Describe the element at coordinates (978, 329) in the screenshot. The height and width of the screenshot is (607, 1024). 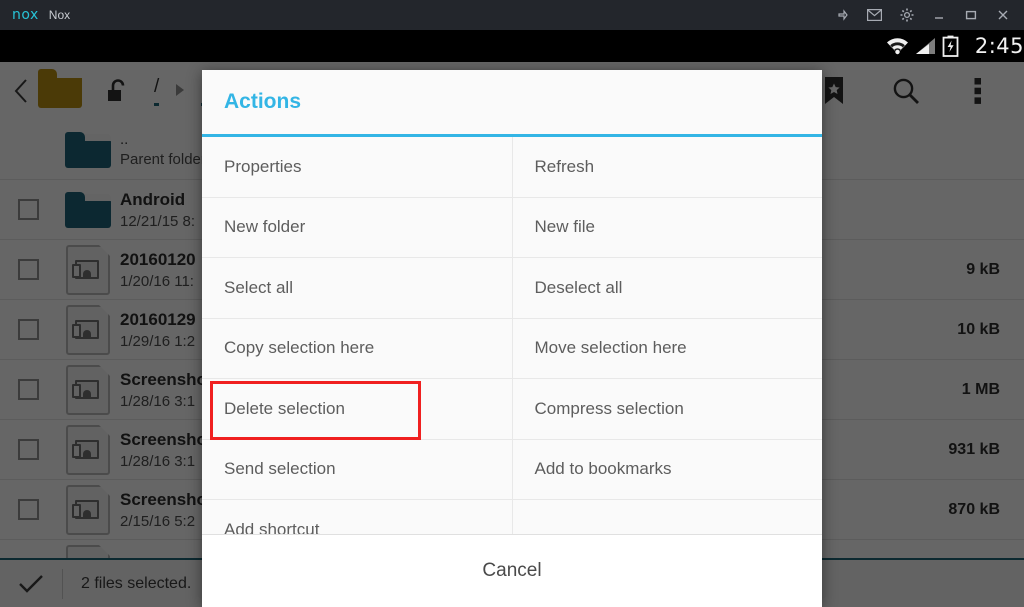
I see `file-size: 10 kB` at that location.